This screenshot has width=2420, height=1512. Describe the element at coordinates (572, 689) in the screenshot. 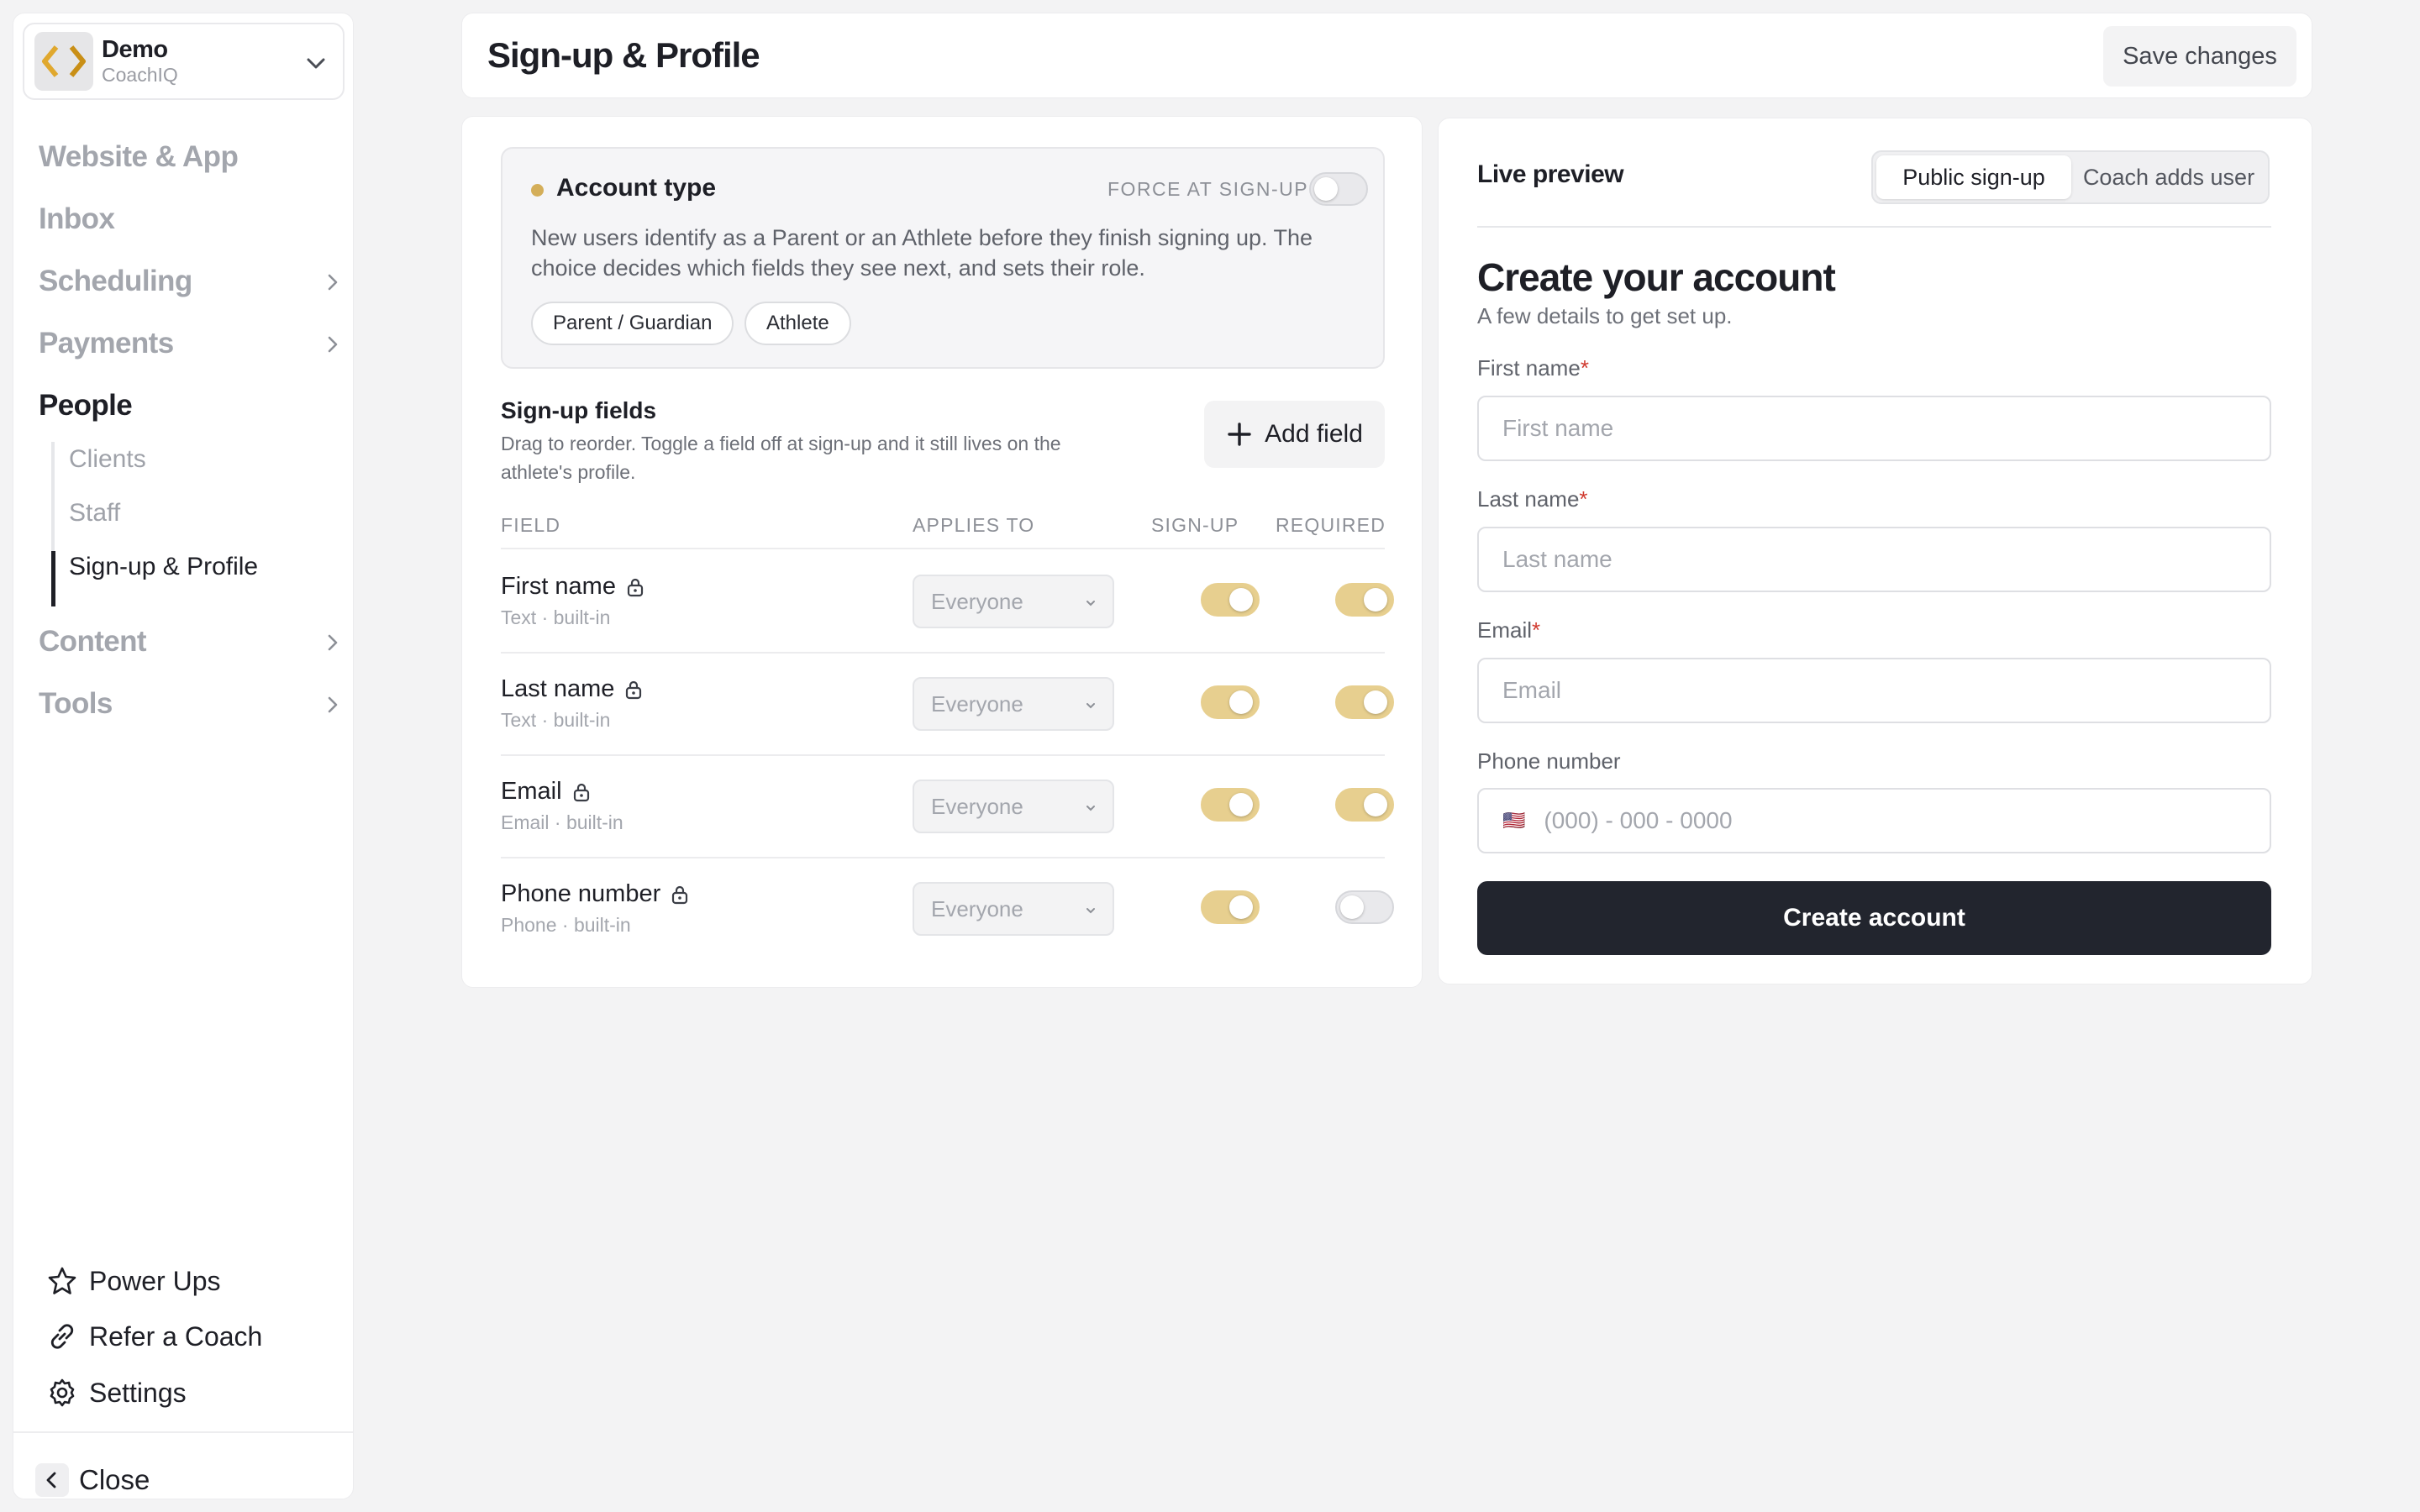

I see `field-name: Last name` at that location.